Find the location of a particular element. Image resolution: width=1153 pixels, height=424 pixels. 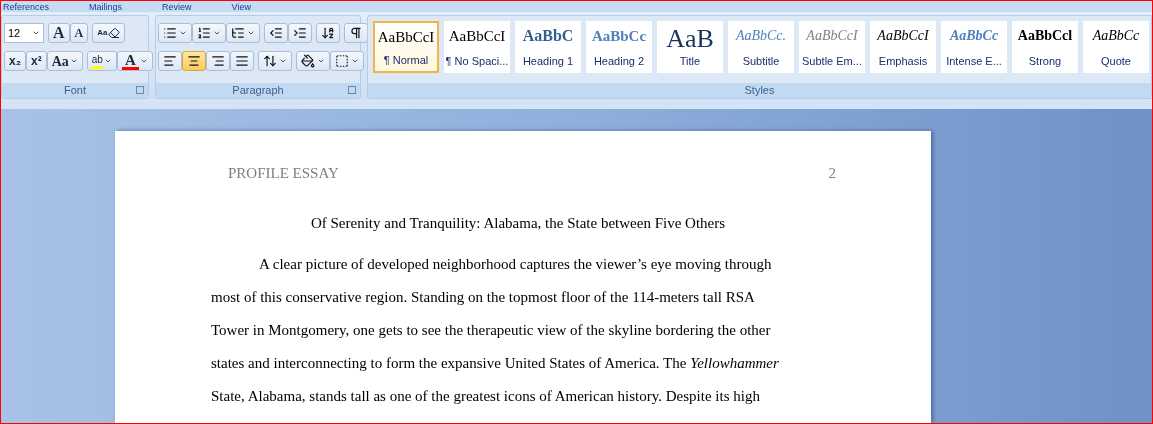

clear-formatting-button: Aa is located at coordinates (109, 33).